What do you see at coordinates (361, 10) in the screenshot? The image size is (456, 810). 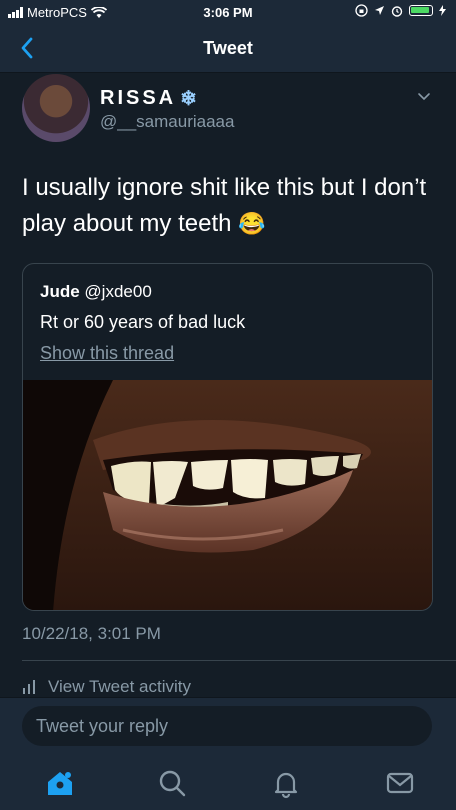 I see `lock-rotation-icon` at bounding box center [361, 10].